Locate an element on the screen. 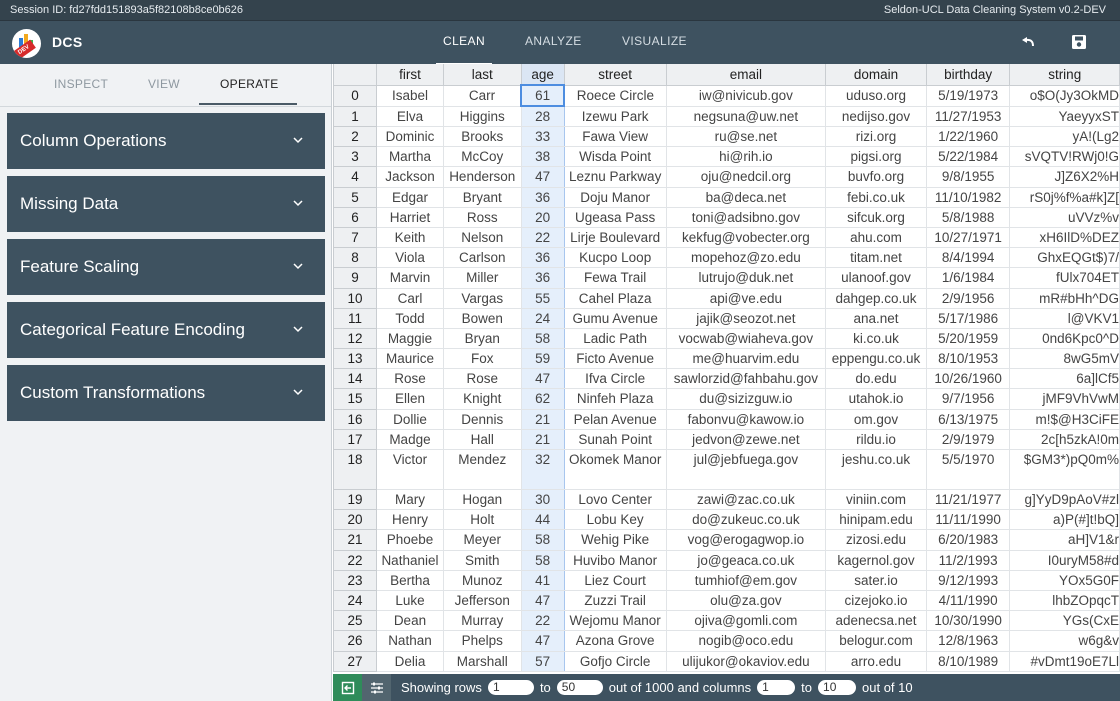 Image resolution: width=1120 pixels, height=701 pixels. filter-button is located at coordinates (376, 687).